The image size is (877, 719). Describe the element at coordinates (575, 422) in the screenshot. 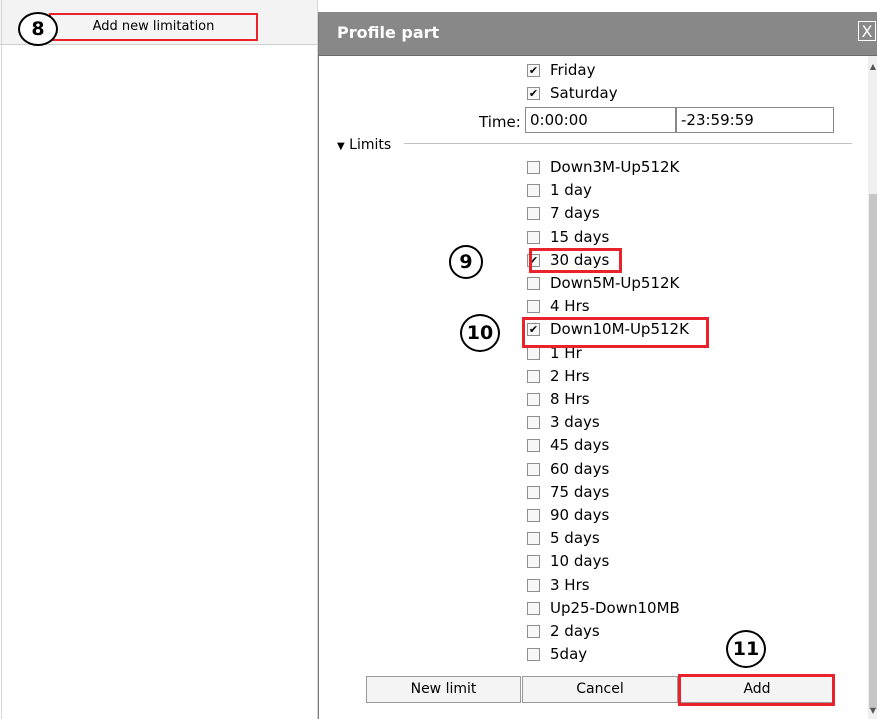

I see `limit-label: 3 days` at that location.